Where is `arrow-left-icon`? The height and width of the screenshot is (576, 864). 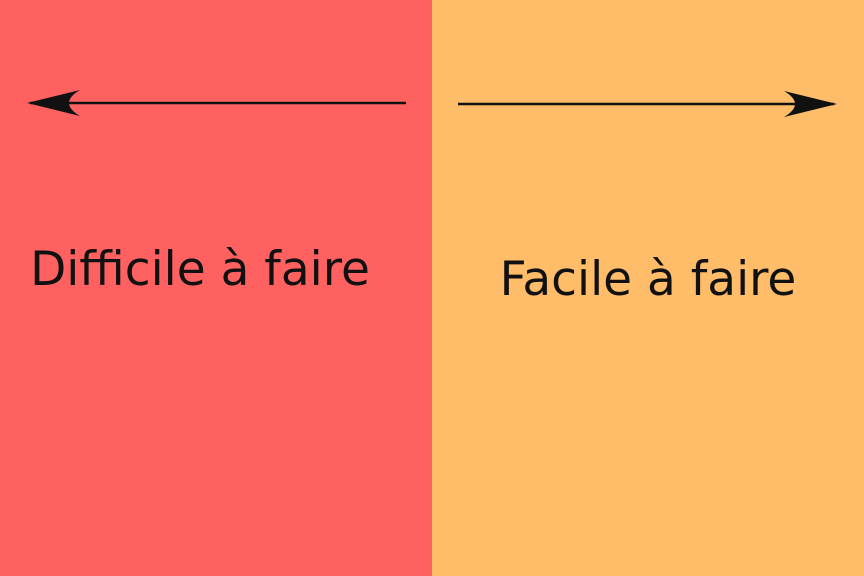
arrow-left-icon is located at coordinates (216, 103).